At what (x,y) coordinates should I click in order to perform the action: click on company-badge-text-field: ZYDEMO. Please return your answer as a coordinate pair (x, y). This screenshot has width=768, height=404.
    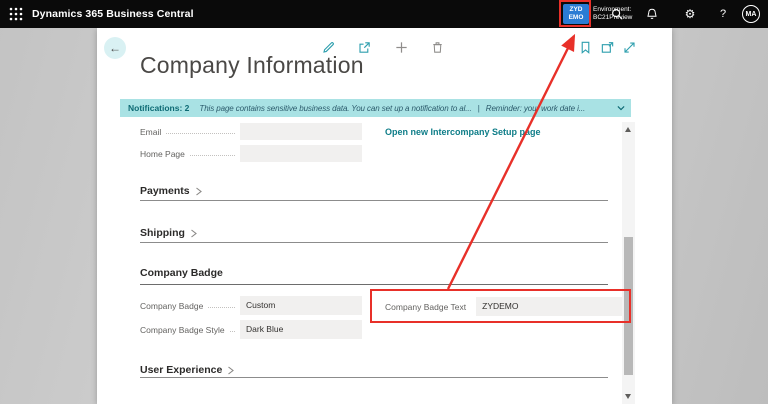
    Looking at the image, I should click on (549, 306).